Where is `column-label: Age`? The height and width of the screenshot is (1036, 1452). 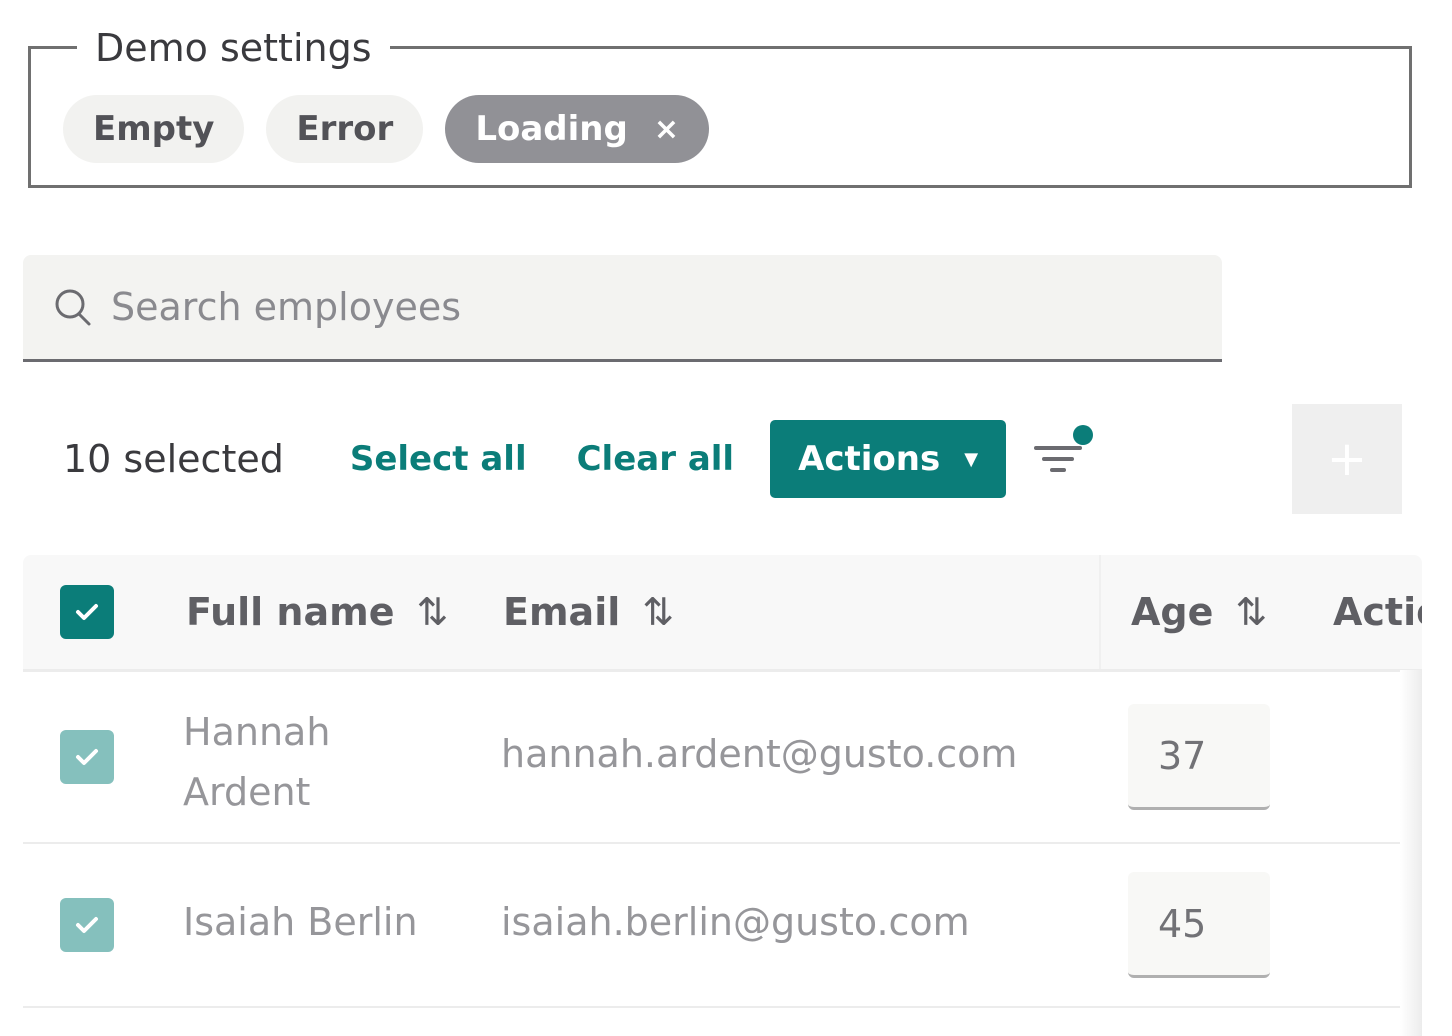
column-label: Age is located at coordinates (1172, 612).